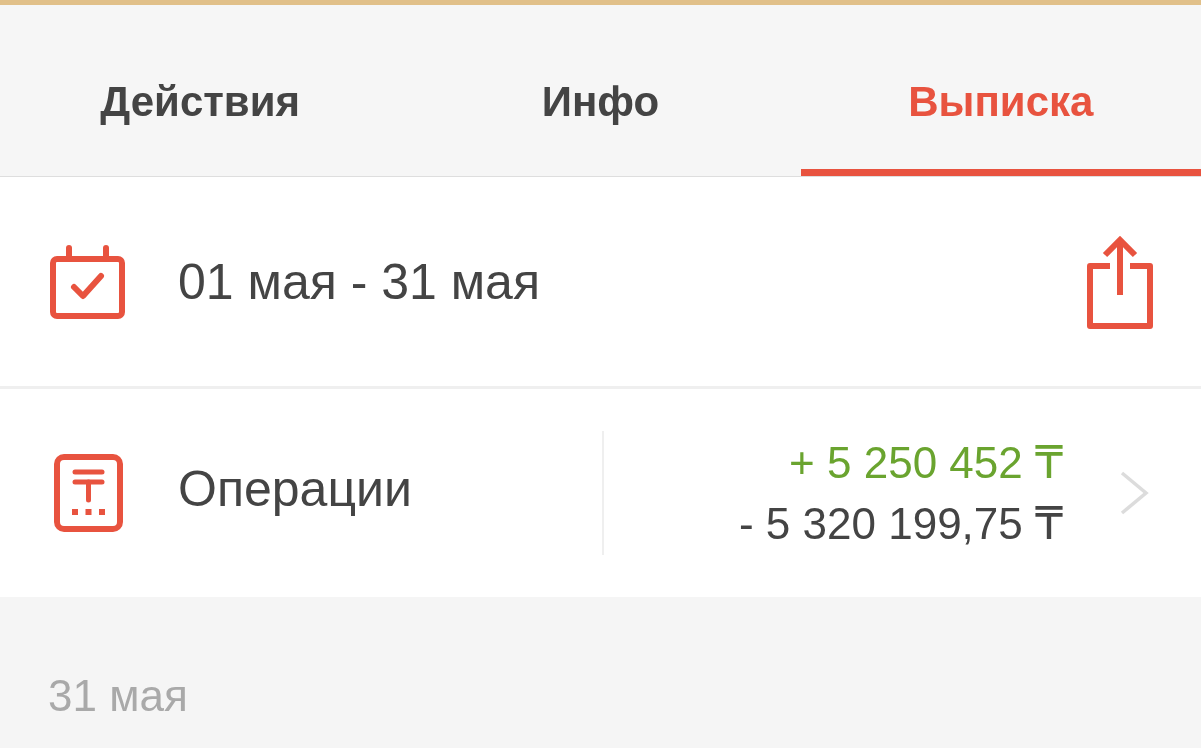 This screenshot has height=748, width=1201. I want to click on date-header: 31 мая, so click(118, 695).